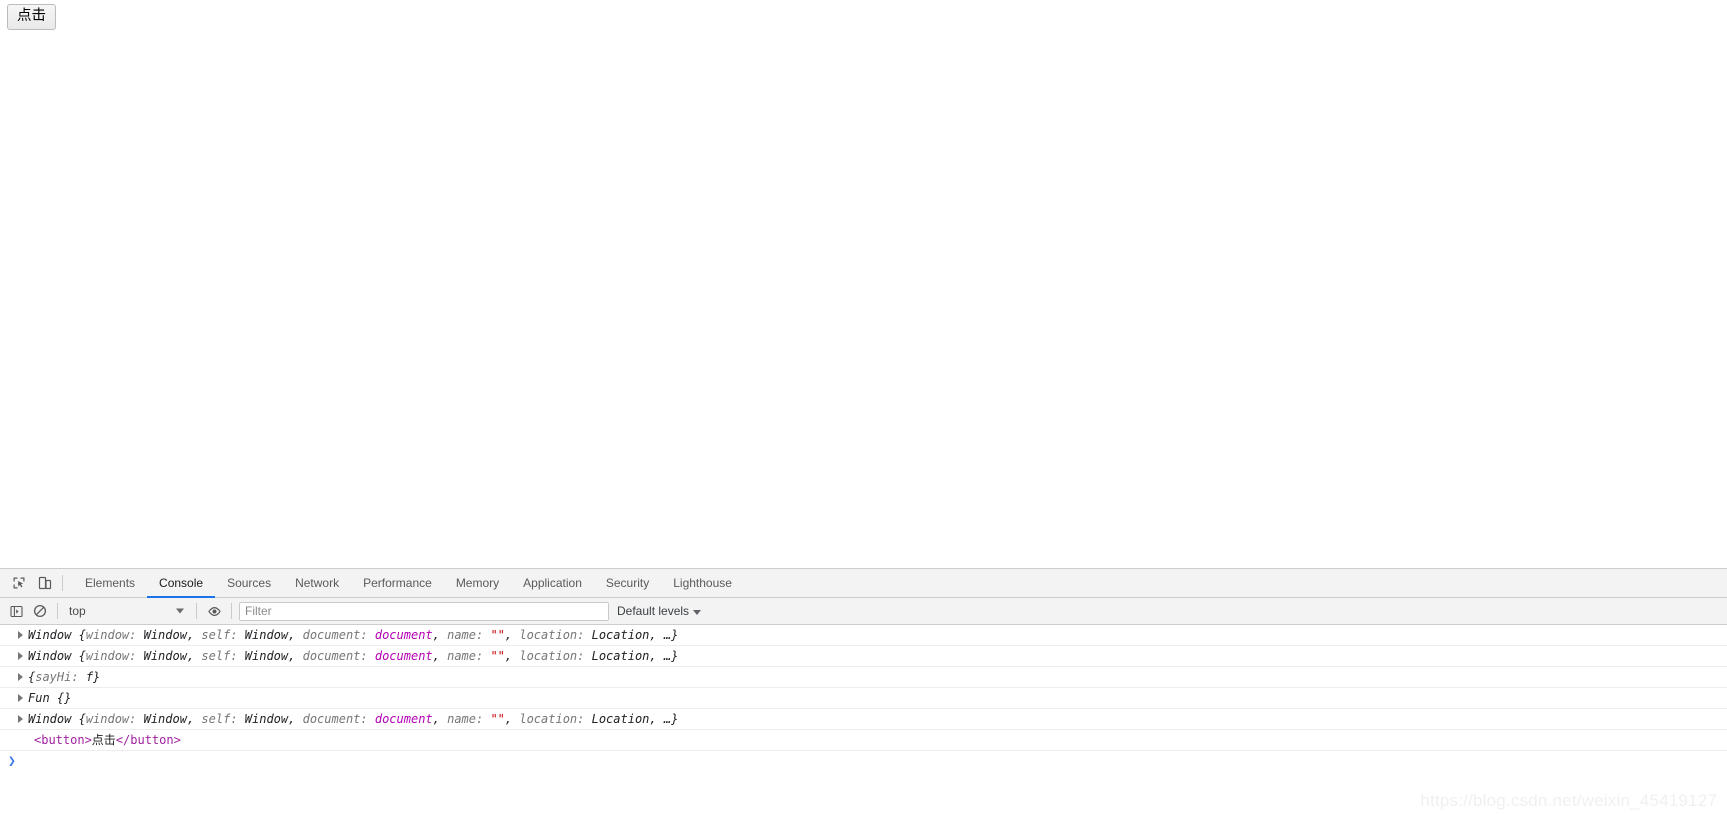 The width and height of the screenshot is (1727, 814). Describe the element at coordinates (424, 611) in the screenshot. I see `console-filter-input` at that location.